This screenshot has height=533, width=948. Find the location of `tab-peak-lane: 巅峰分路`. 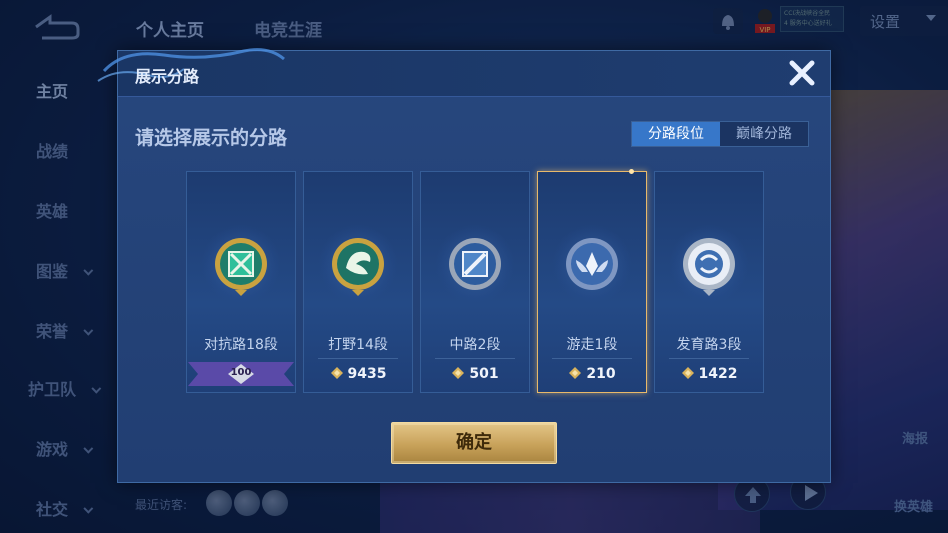

tab-peak-lane: 巅峰分路 is located at coordinates (764, 134).